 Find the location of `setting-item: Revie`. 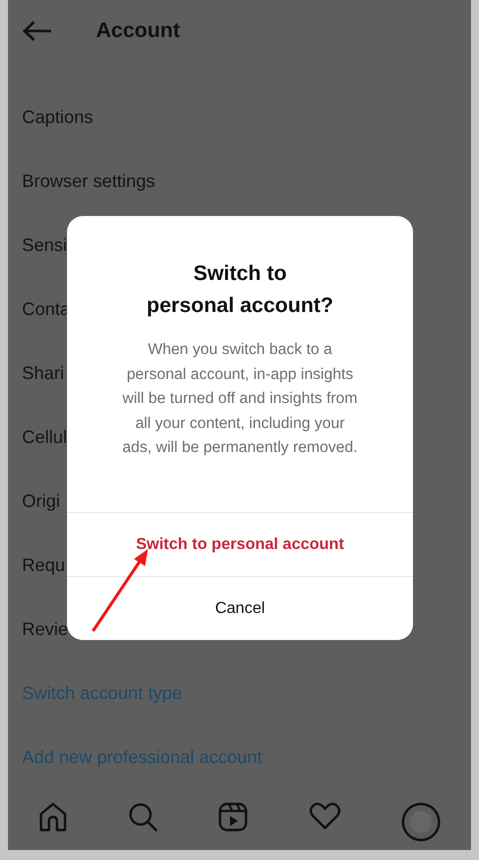

setting-item: Revie is located at coordinates (45, 629).